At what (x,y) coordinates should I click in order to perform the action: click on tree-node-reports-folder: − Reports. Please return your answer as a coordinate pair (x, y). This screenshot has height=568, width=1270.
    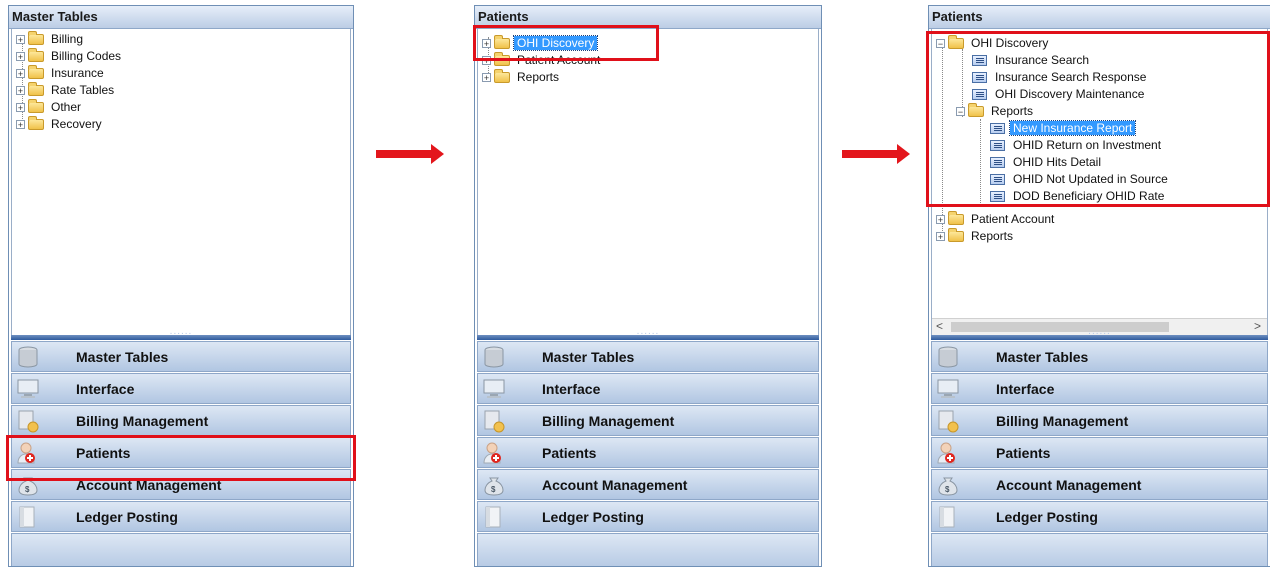
    Looking at the image, I should click on (996, 111).